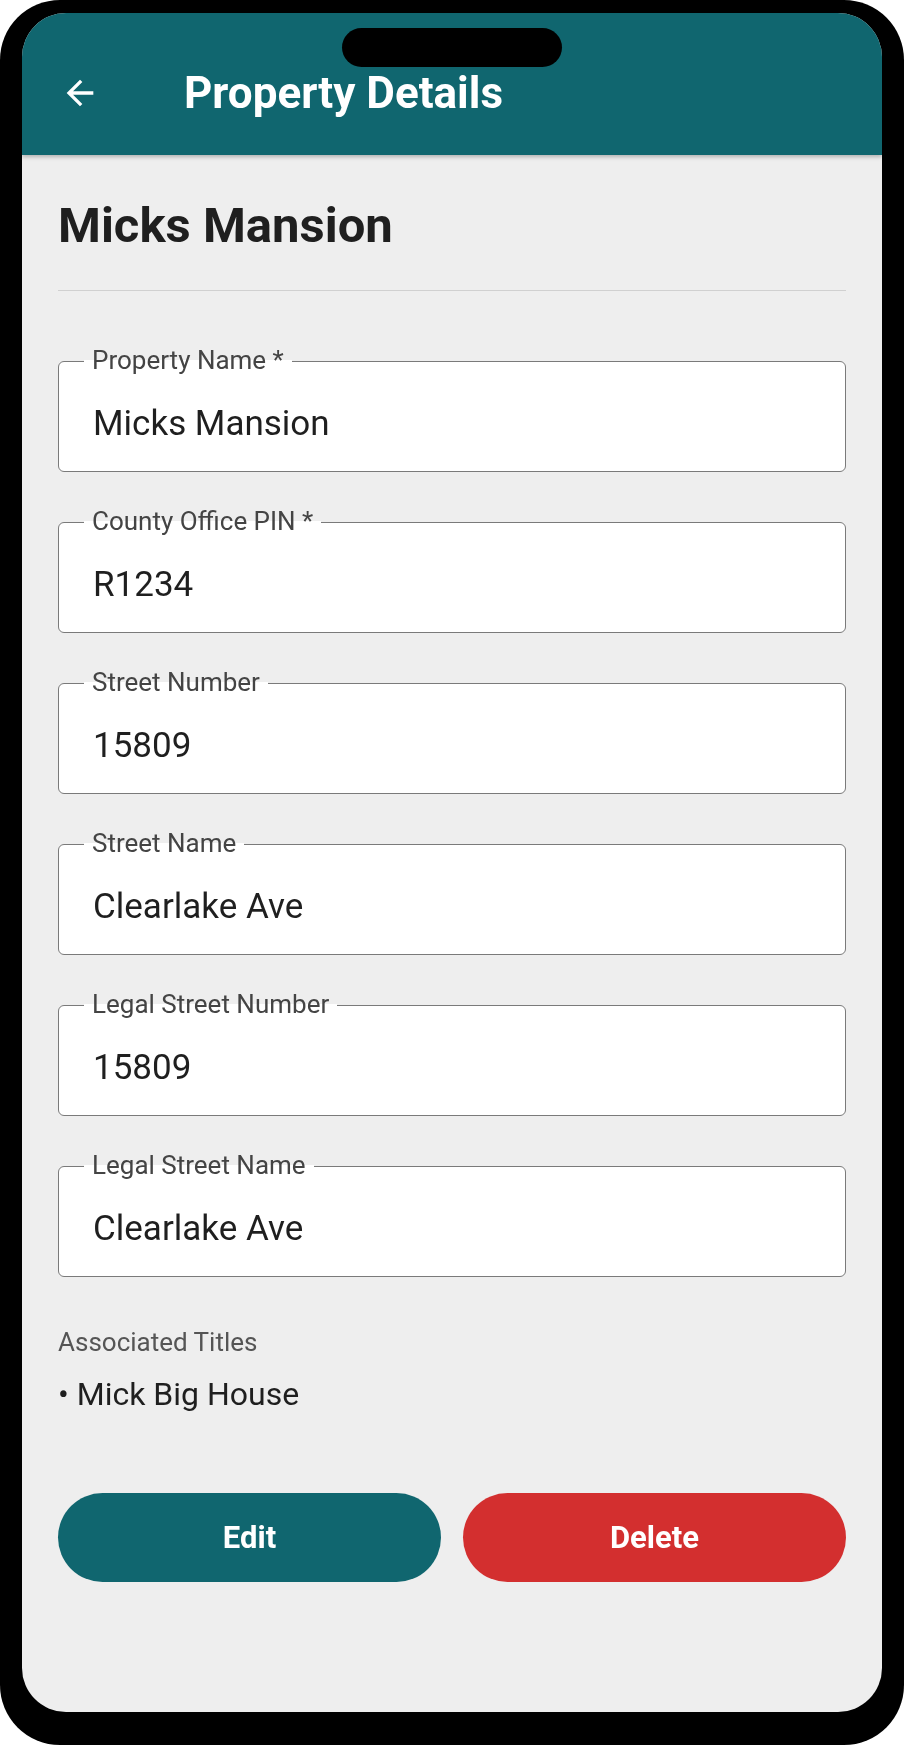 The width and height of the screenshot is (904, 1745). I want to click on property-heading: Micks Mansion, so click(226, 226).